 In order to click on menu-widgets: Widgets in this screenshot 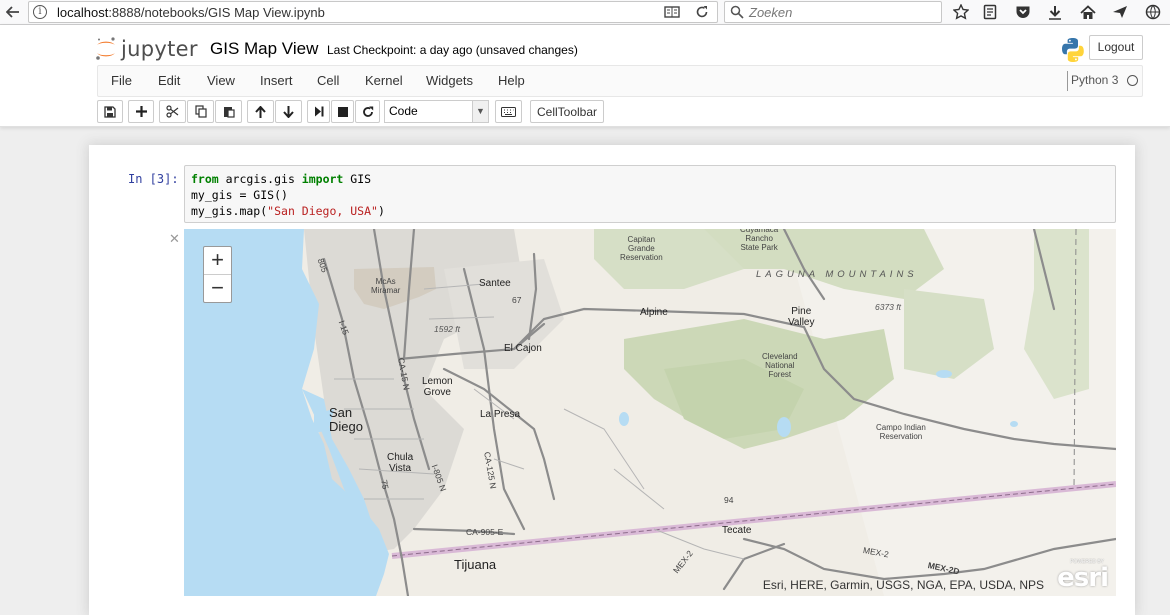, I will do `click(449, 80)`.